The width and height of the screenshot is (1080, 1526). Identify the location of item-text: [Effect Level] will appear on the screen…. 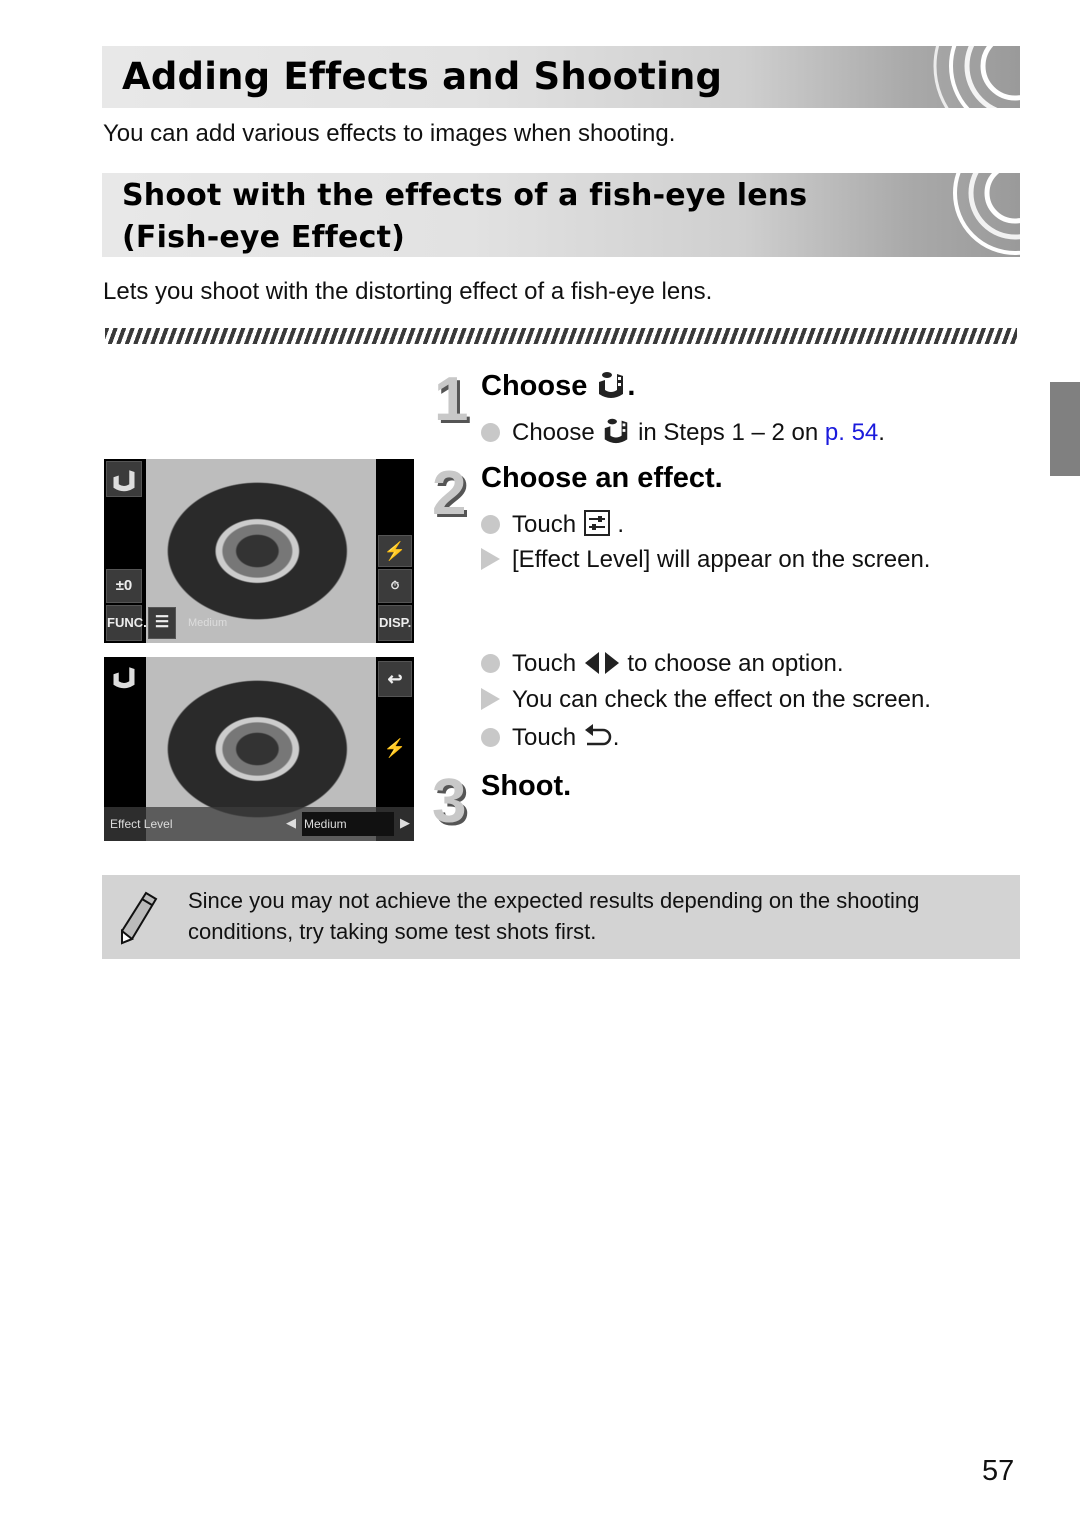
(721, 559).